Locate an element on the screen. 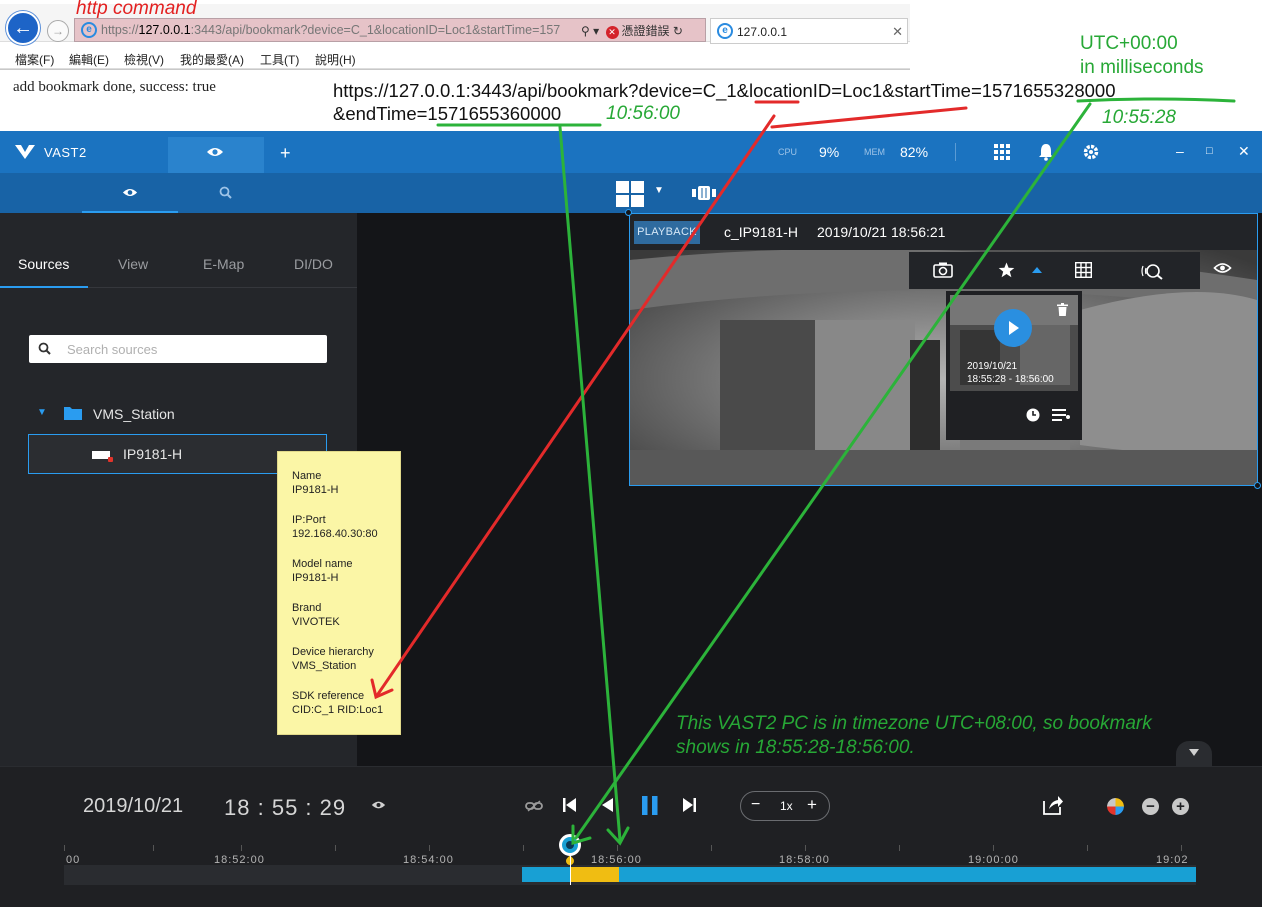 This screenshot has height=907, width=1262. ie-tab-icon: e is located at coordinates (725, 31).